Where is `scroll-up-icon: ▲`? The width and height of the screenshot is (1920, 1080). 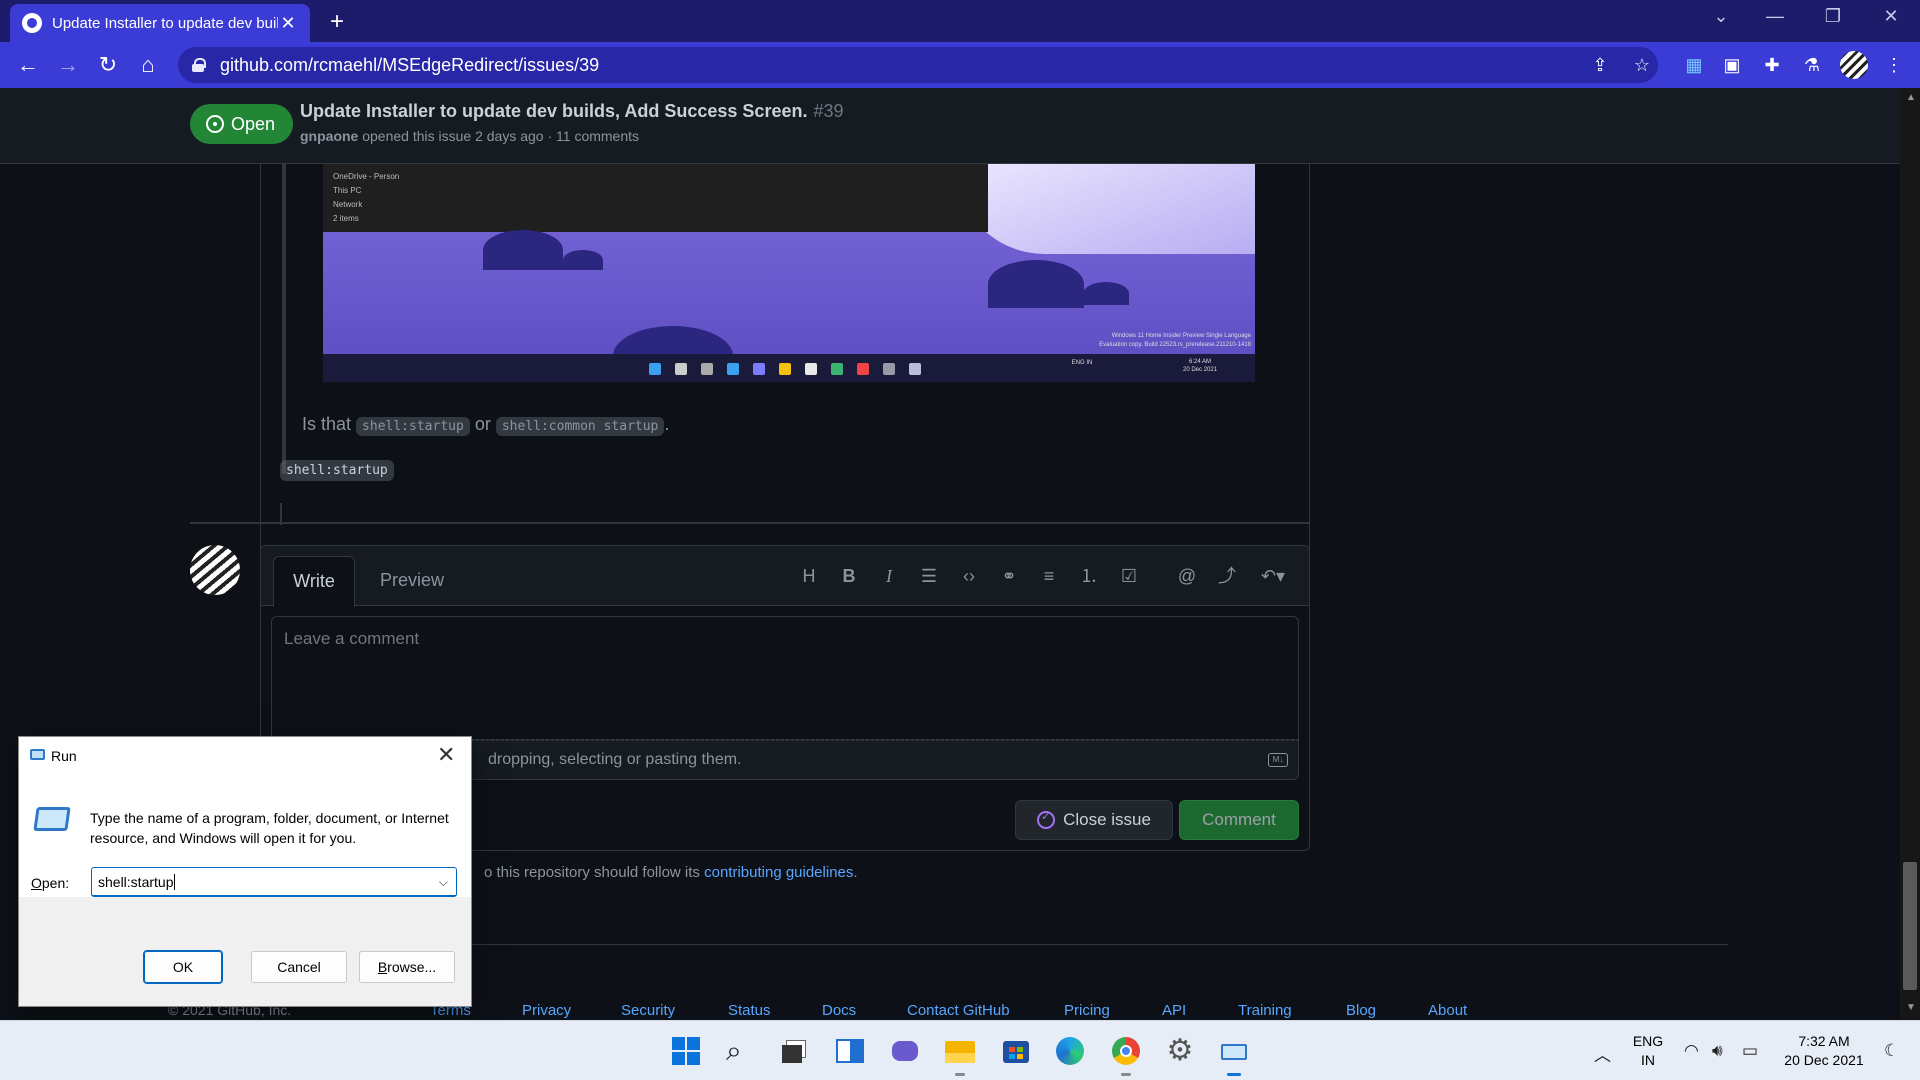
scroll-up-icon: ▲ is located at coordinates (1911, 97).